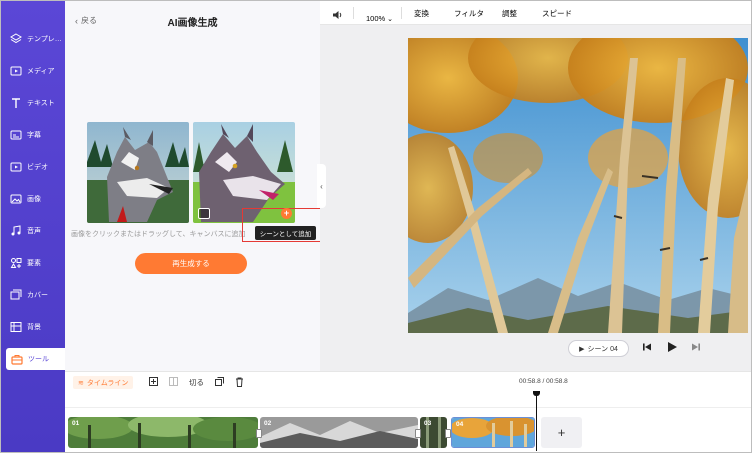 The width and height of the screenshot is (752, 453). What do you see at coordinates (81, 383) in the screenshot?
I see `timeline-icon: ≋` at bounding box center [81, 383].